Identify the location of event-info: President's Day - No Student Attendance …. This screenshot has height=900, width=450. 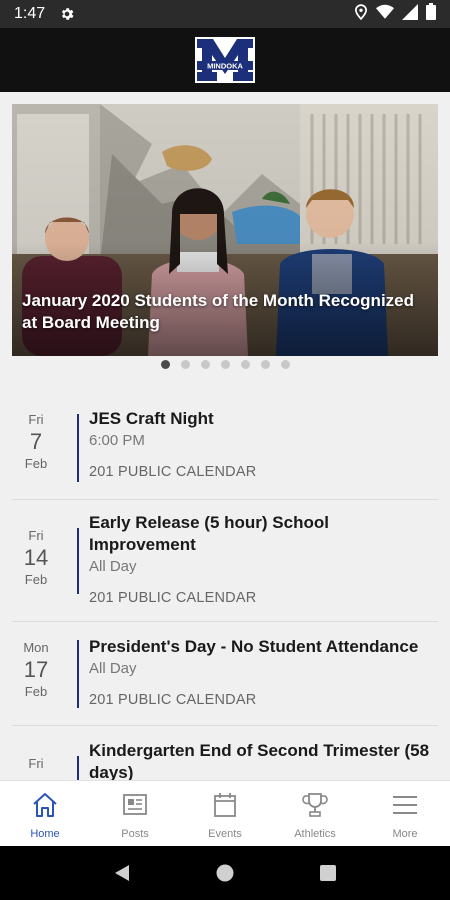
(259, 672).